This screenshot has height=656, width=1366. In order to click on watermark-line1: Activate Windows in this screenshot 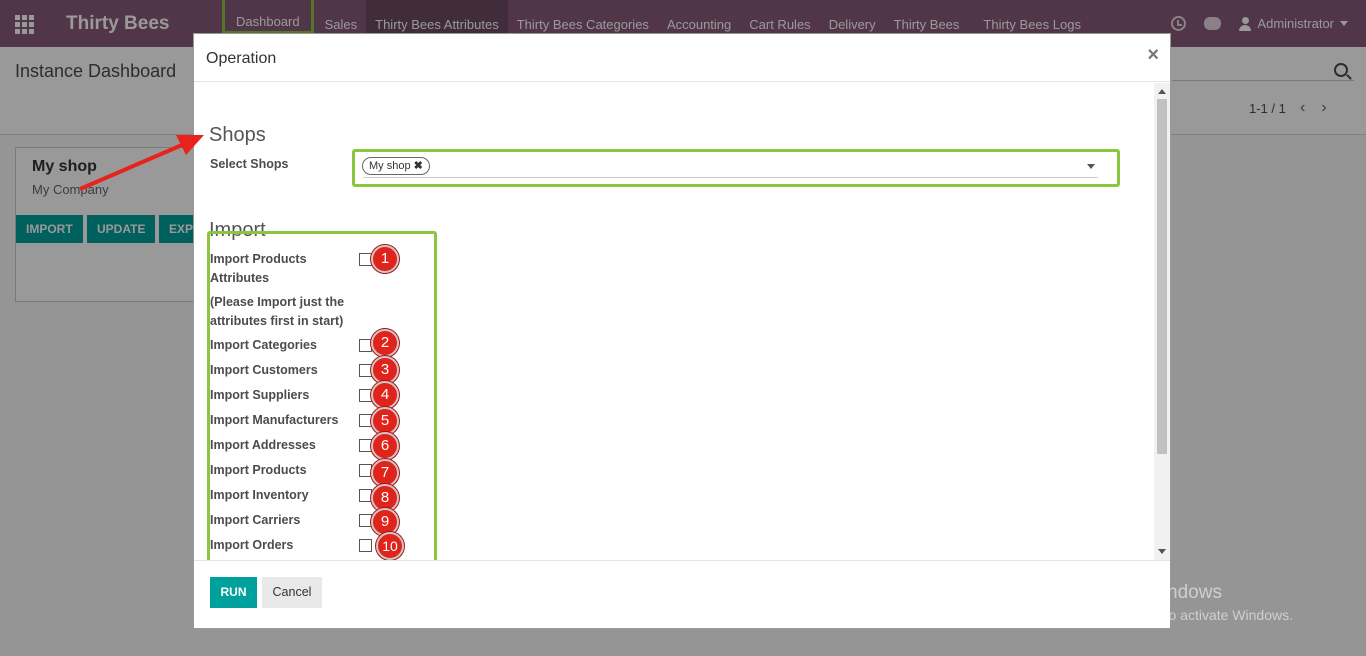, I will do `click(1147, 592)`.